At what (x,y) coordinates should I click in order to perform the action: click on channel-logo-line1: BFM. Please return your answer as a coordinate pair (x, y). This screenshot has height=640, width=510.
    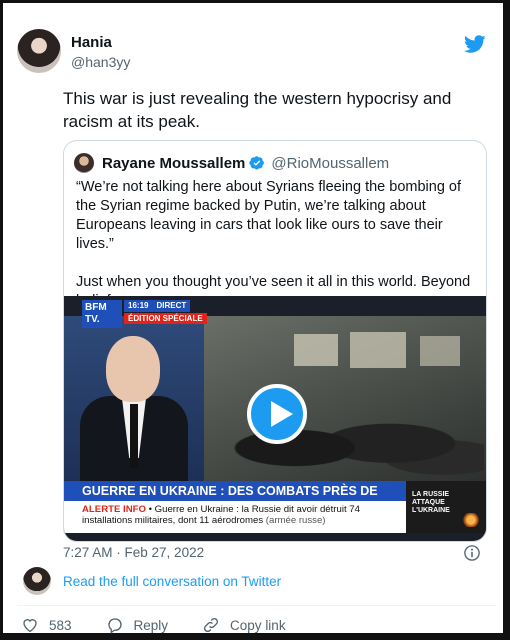
    Looking at the image, I should click on (96, 307).